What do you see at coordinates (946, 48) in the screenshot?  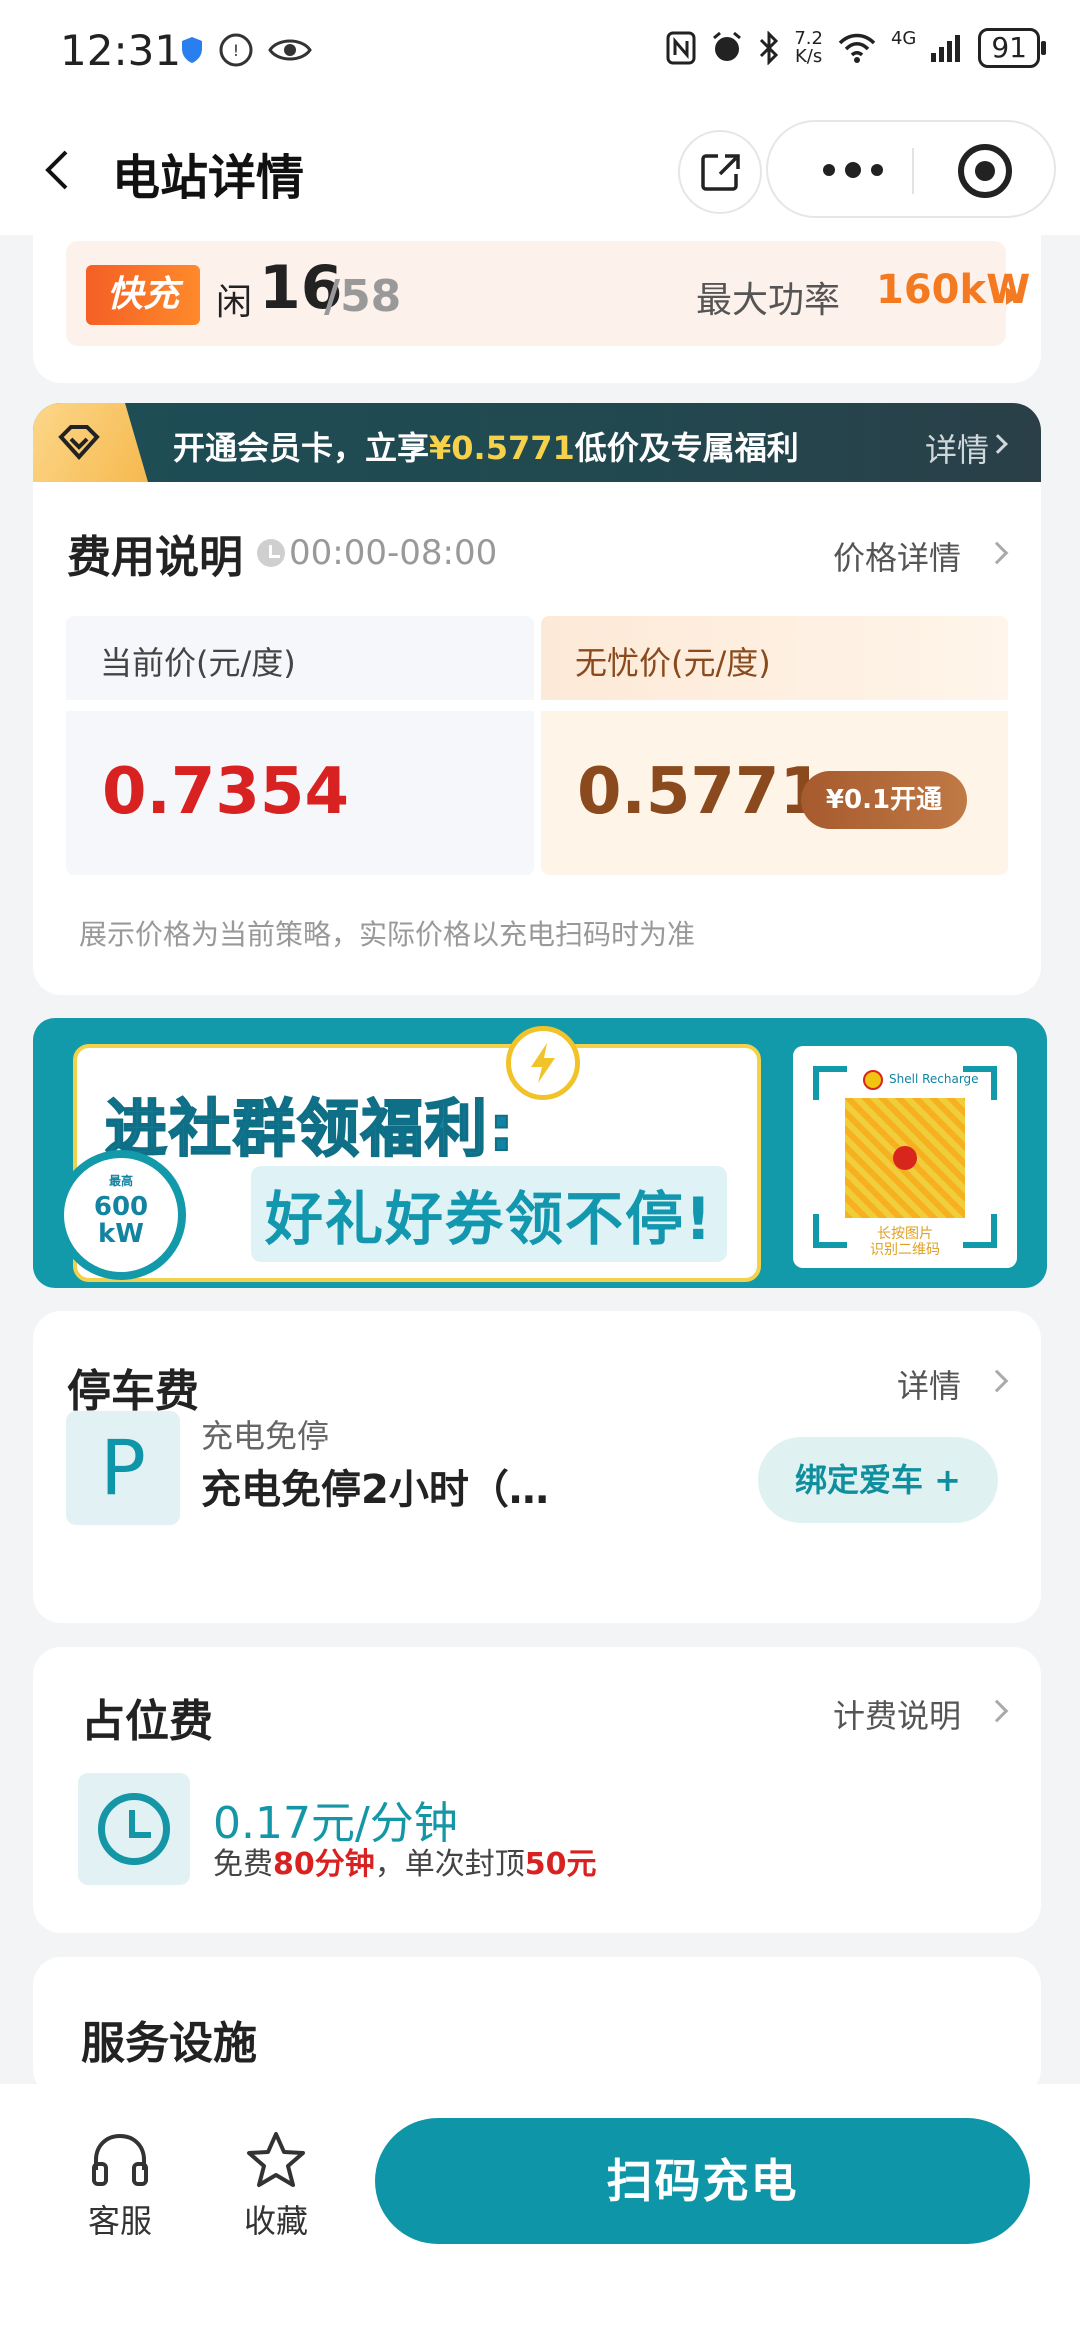 I see `signal-icon` at bounding box center [946, 48].